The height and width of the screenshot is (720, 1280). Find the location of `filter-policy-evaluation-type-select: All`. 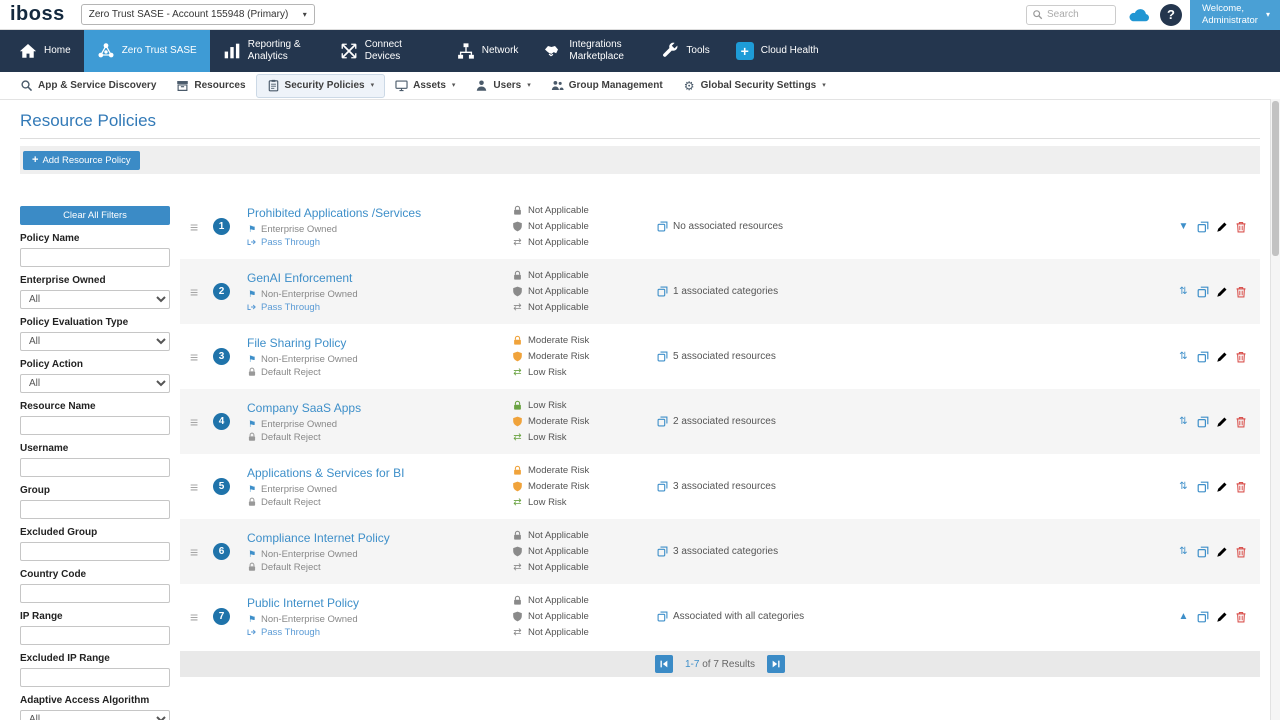

filter-policy-evaluation-type-select: All is located at coordinates (95, 341).